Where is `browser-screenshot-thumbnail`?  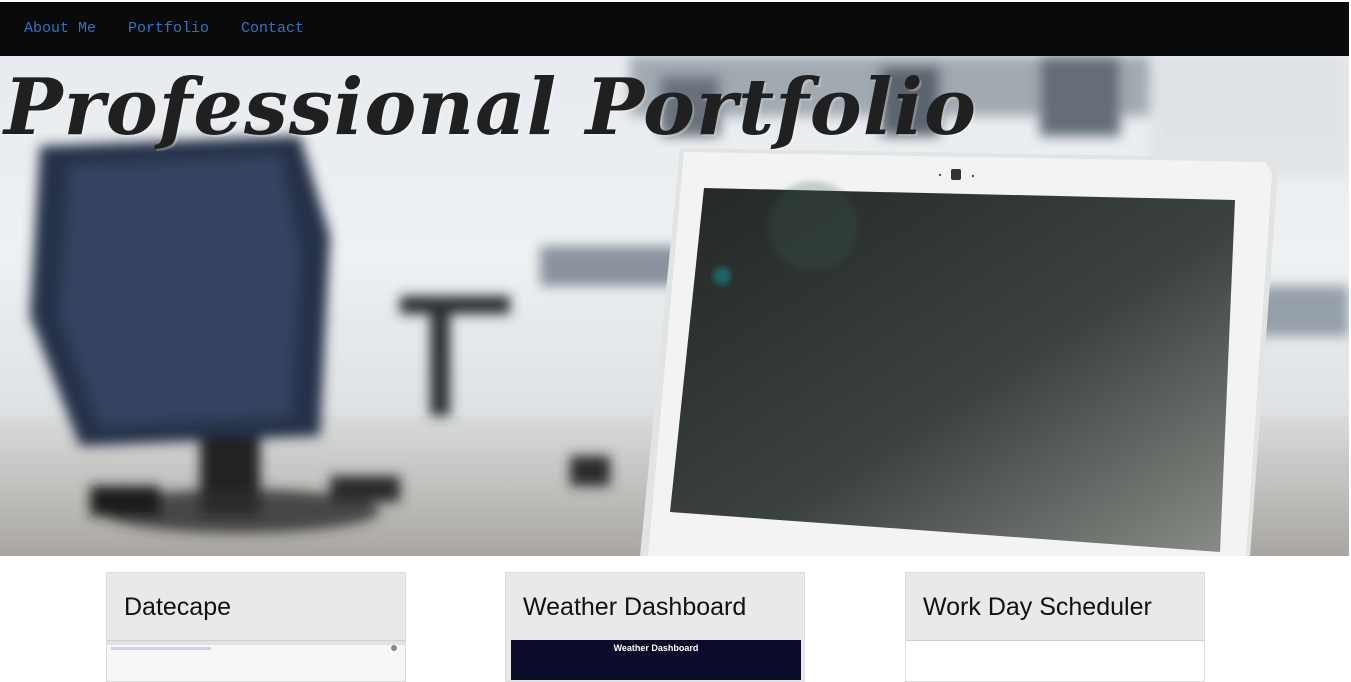
browser-screenshot-thumbnail is located at coordinates (256, 660).